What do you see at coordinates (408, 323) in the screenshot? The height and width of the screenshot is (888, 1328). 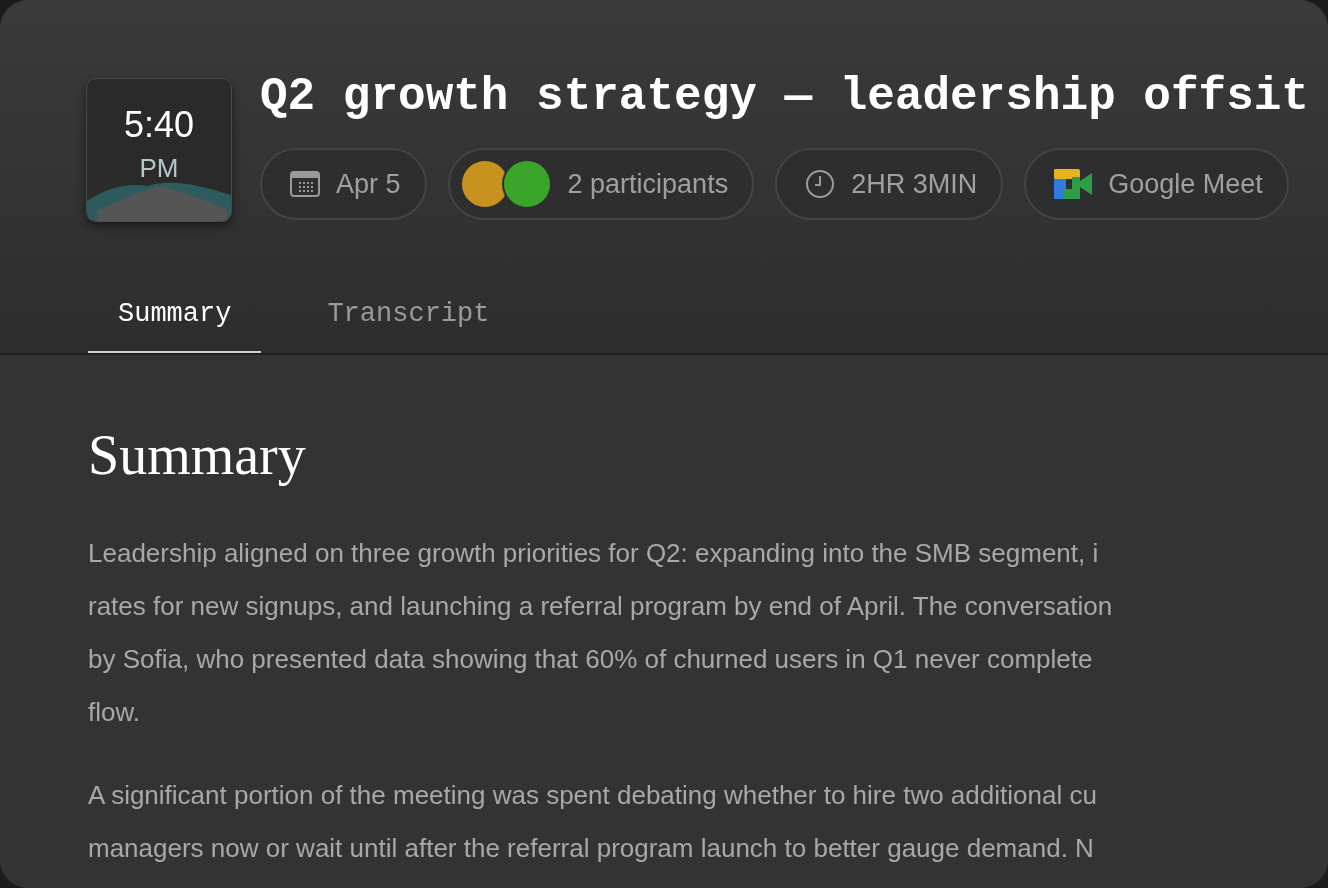 I see `tab: Transcript` at bounding box center [408, 323].